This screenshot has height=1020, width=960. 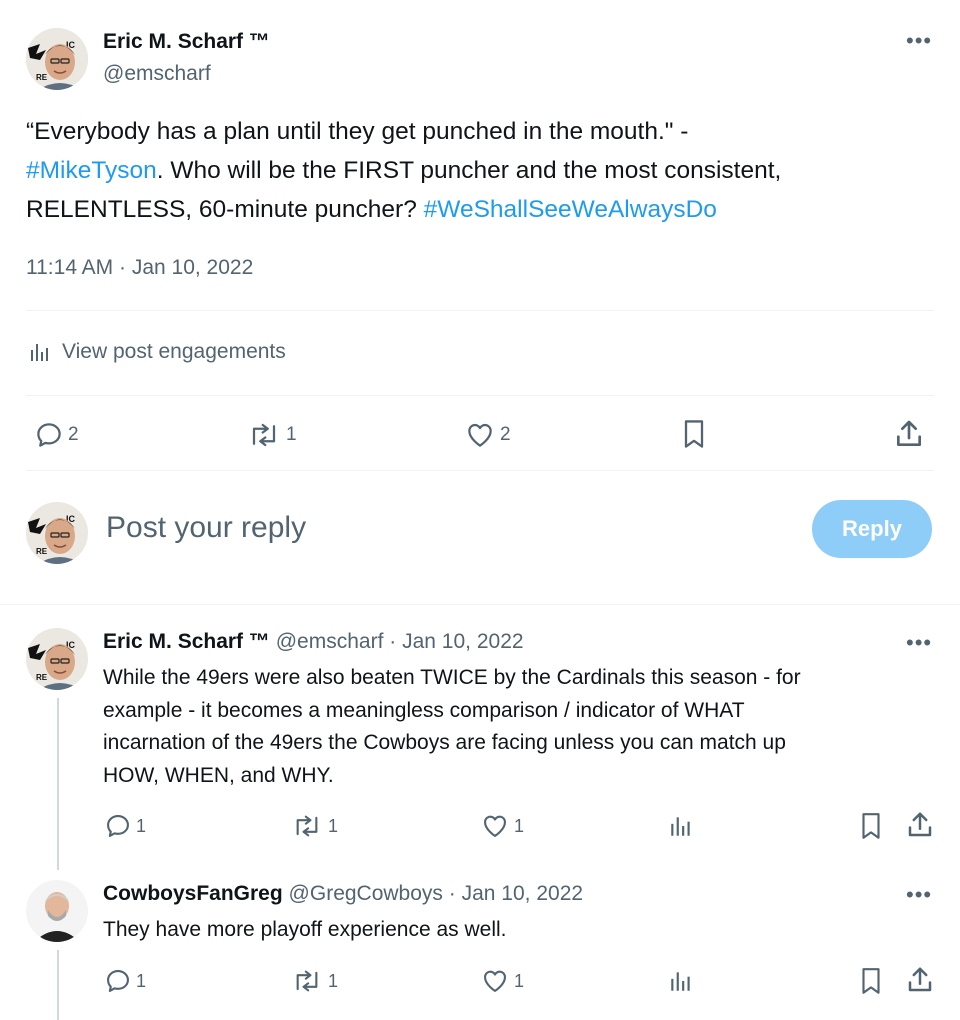 I want to click on like-action: 2, so click(x=487, y=435).